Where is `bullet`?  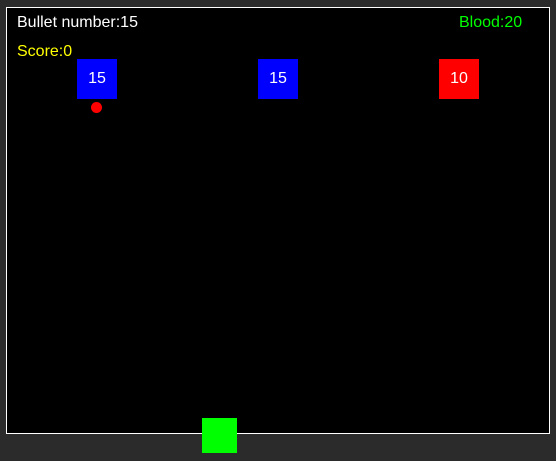
bullet is located at coordinates (96, 107).